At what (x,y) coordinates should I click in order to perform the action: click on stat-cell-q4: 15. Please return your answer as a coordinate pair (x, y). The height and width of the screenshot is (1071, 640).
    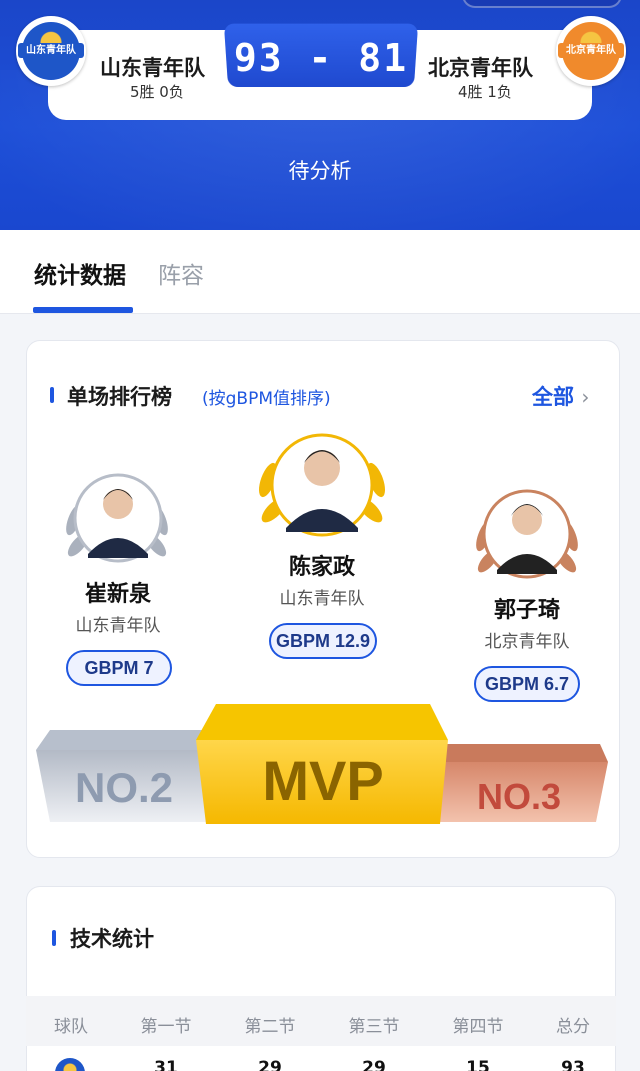
    Looking at the image, I should click on (478, 1064).